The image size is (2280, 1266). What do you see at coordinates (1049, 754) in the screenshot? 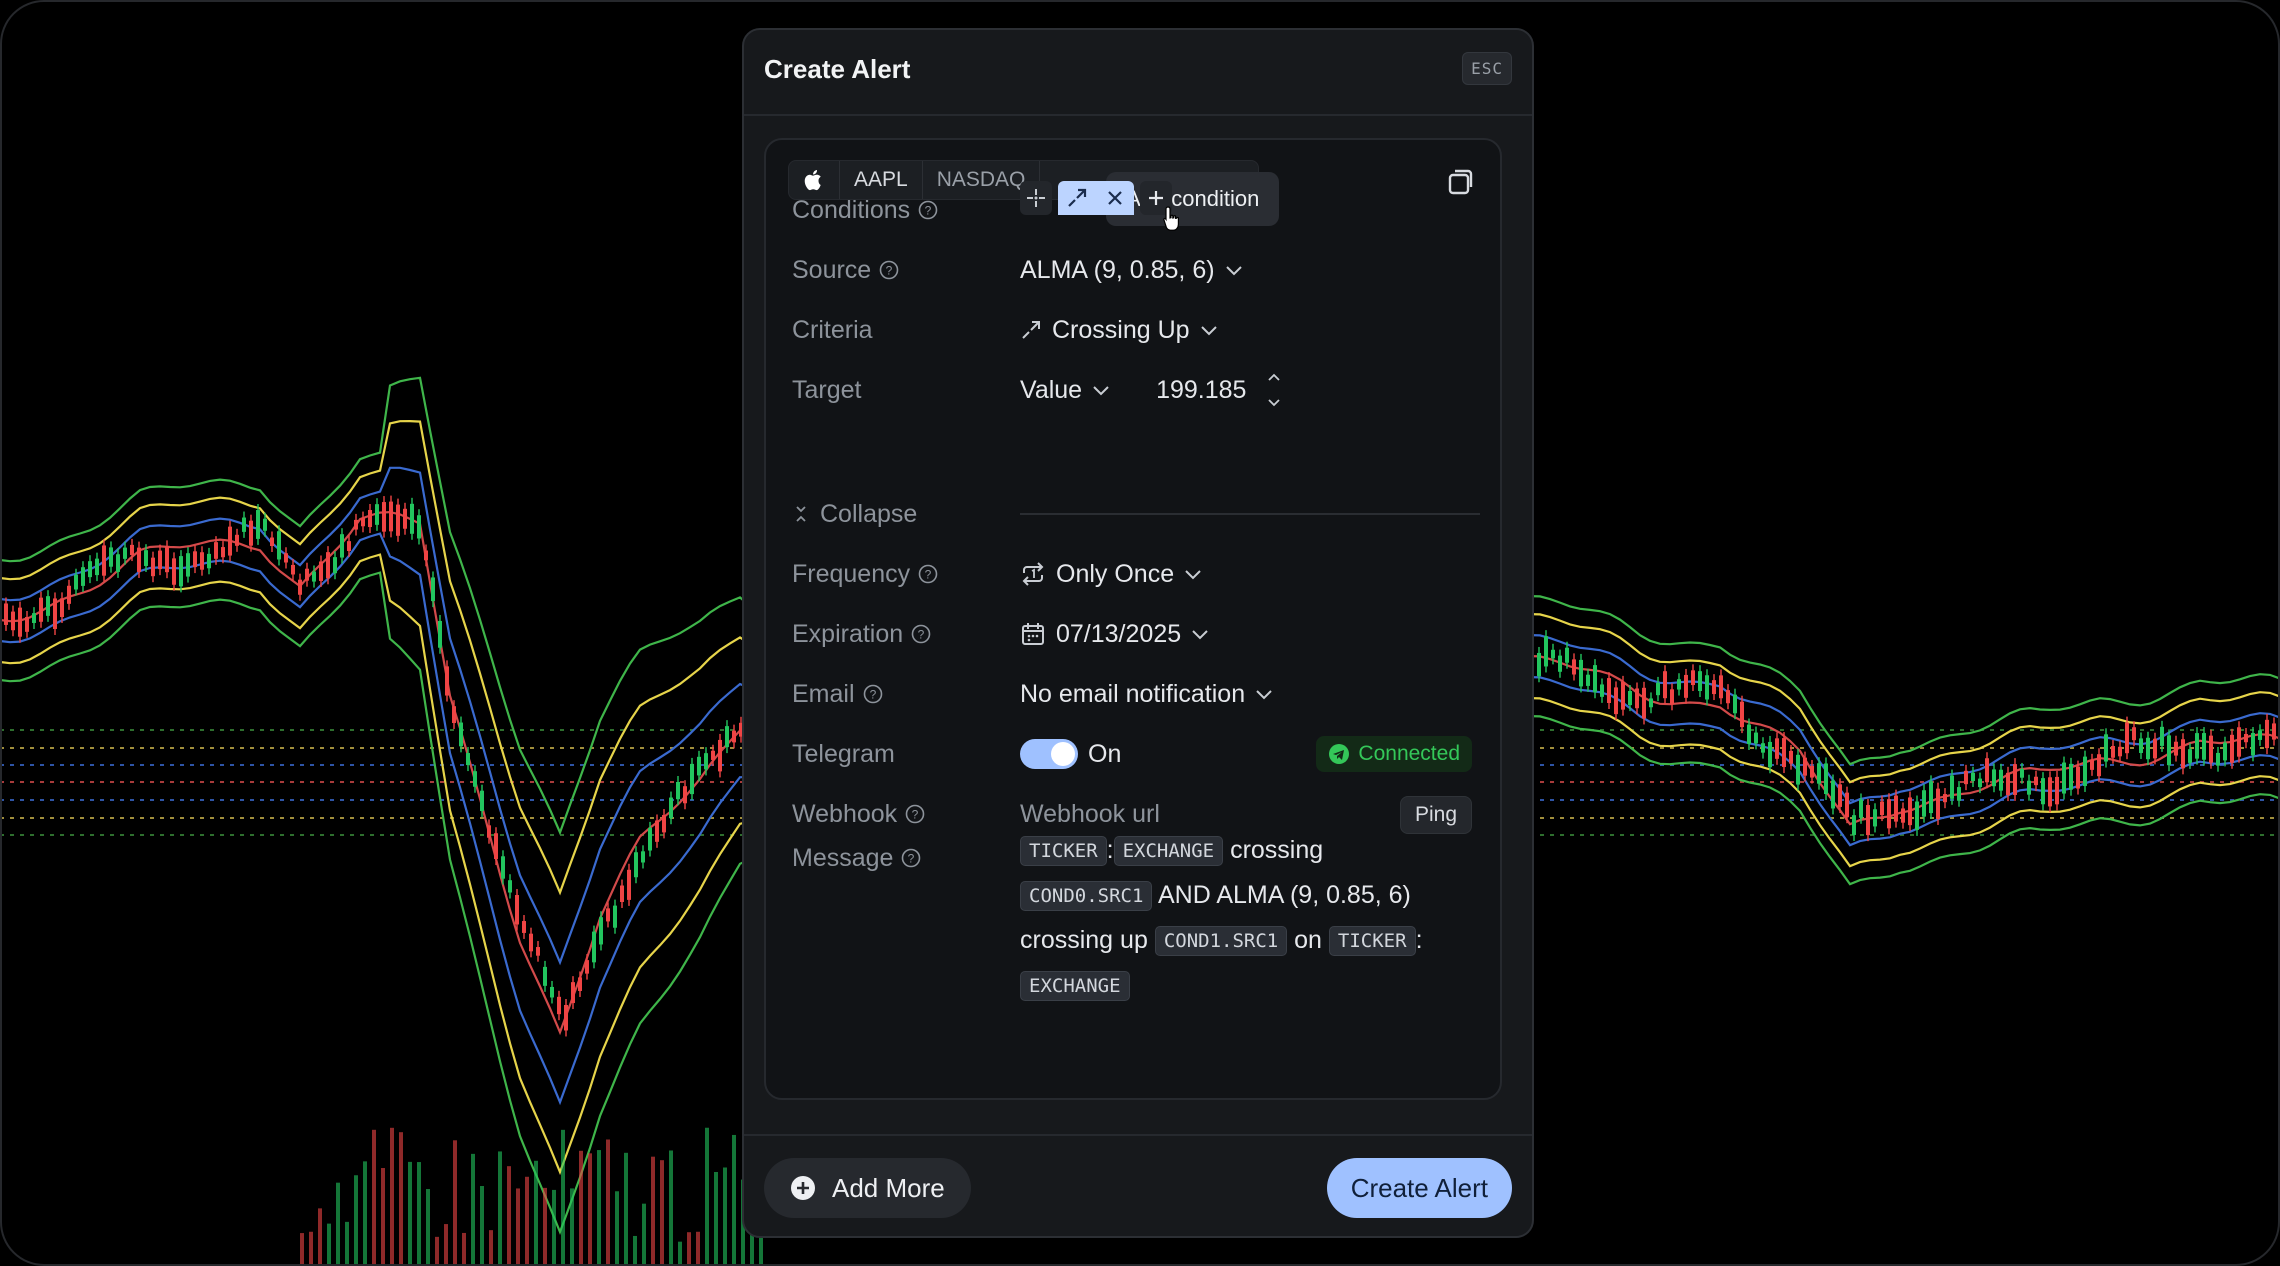
I see `telegram-toggle` at bounding box center [1049, 754].